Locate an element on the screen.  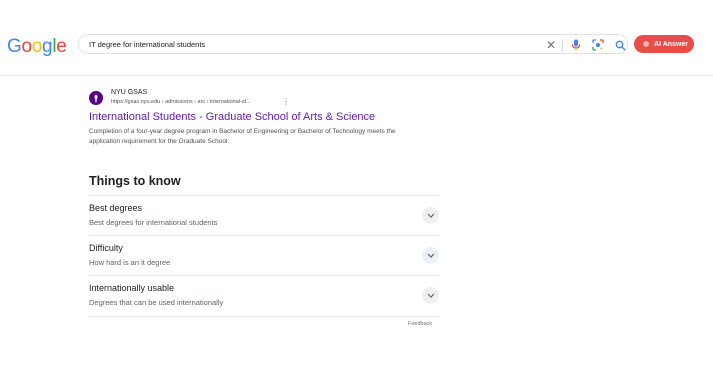
ttk-item-subtitle: How hard is an it degree is located at coordinates (130, 262).